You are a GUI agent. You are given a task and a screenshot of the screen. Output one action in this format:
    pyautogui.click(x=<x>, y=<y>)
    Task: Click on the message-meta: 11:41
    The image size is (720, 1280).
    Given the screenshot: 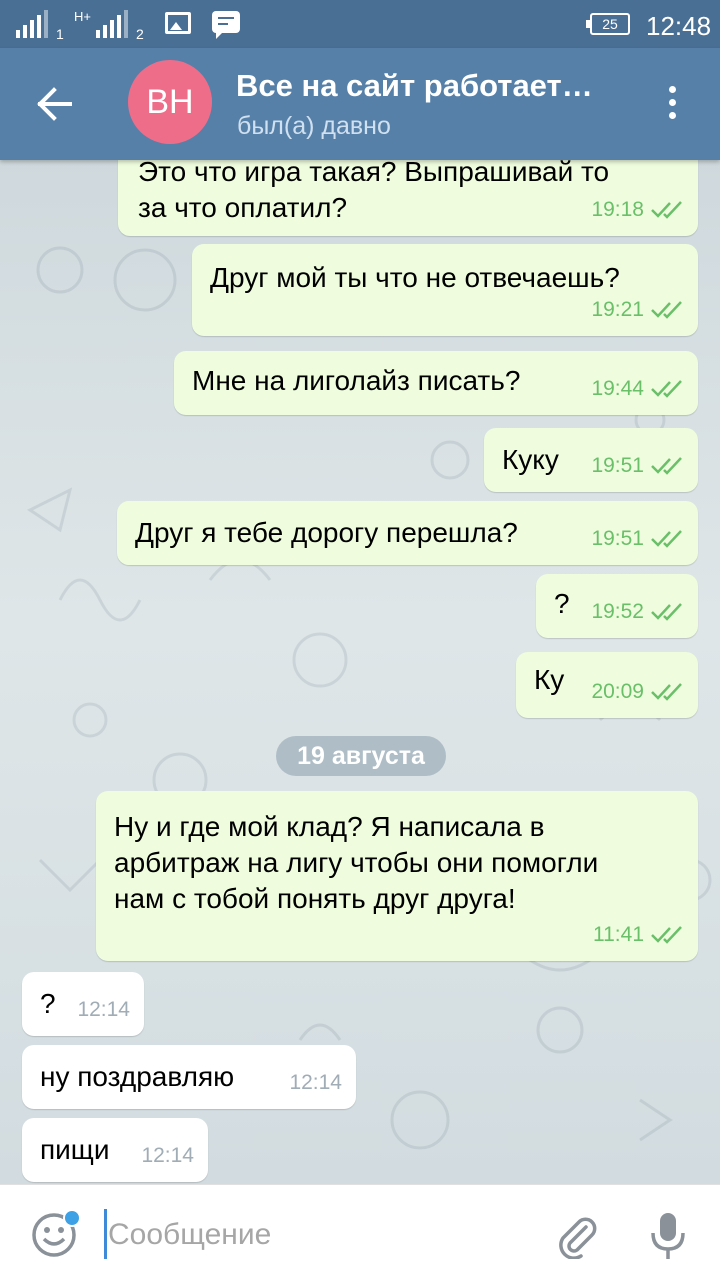 What is the action you would take?
    pyautogui.click(x=638, y=935)
    